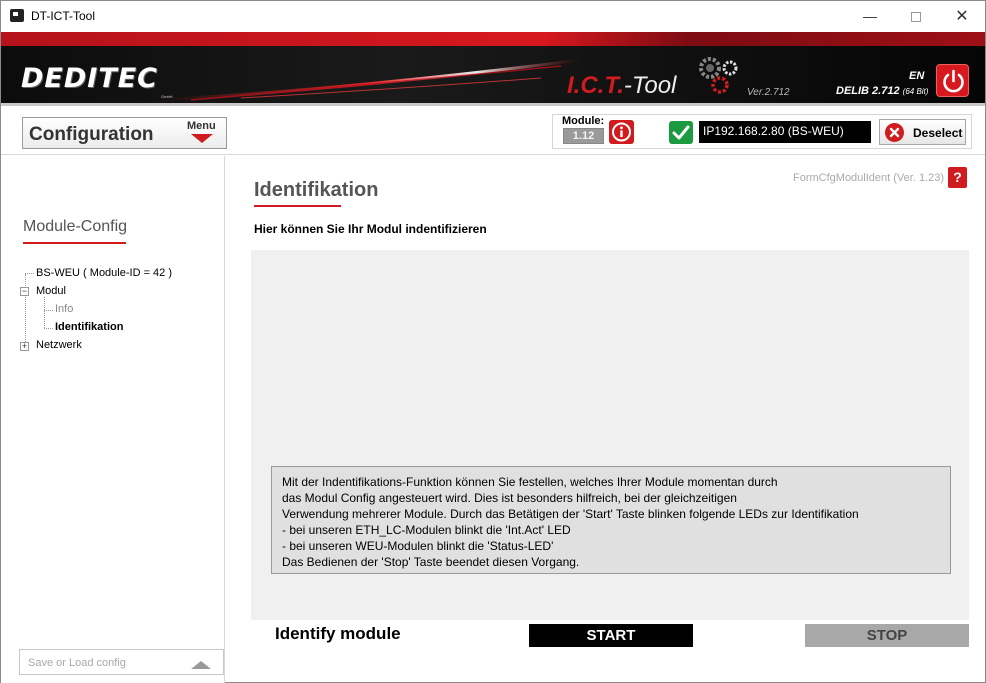 The width and height of the screenshot is (986, 683). I want to click on tree-item-identifikation: Identifikation, so click(89, 327).